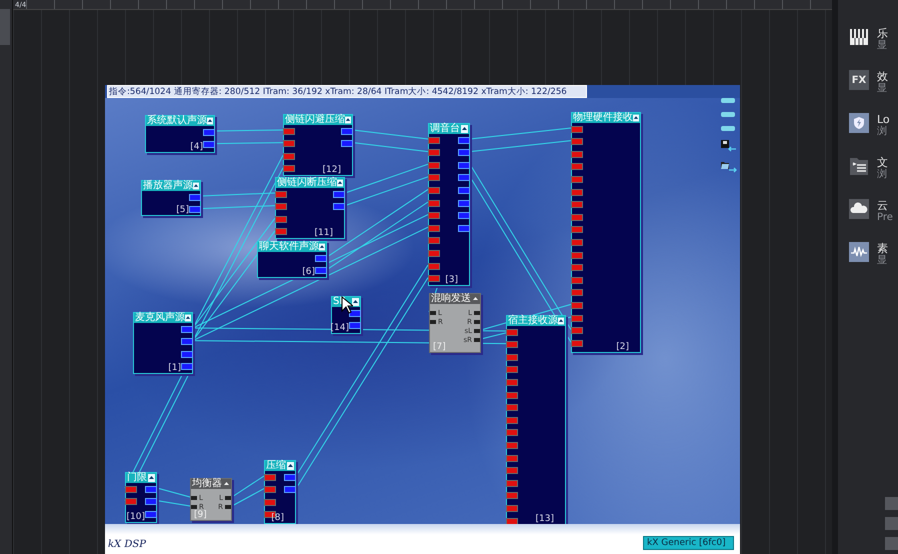  Describe the element at coordinates (622, 347) in the screenshot. I see `module-number: [2]` at that location.